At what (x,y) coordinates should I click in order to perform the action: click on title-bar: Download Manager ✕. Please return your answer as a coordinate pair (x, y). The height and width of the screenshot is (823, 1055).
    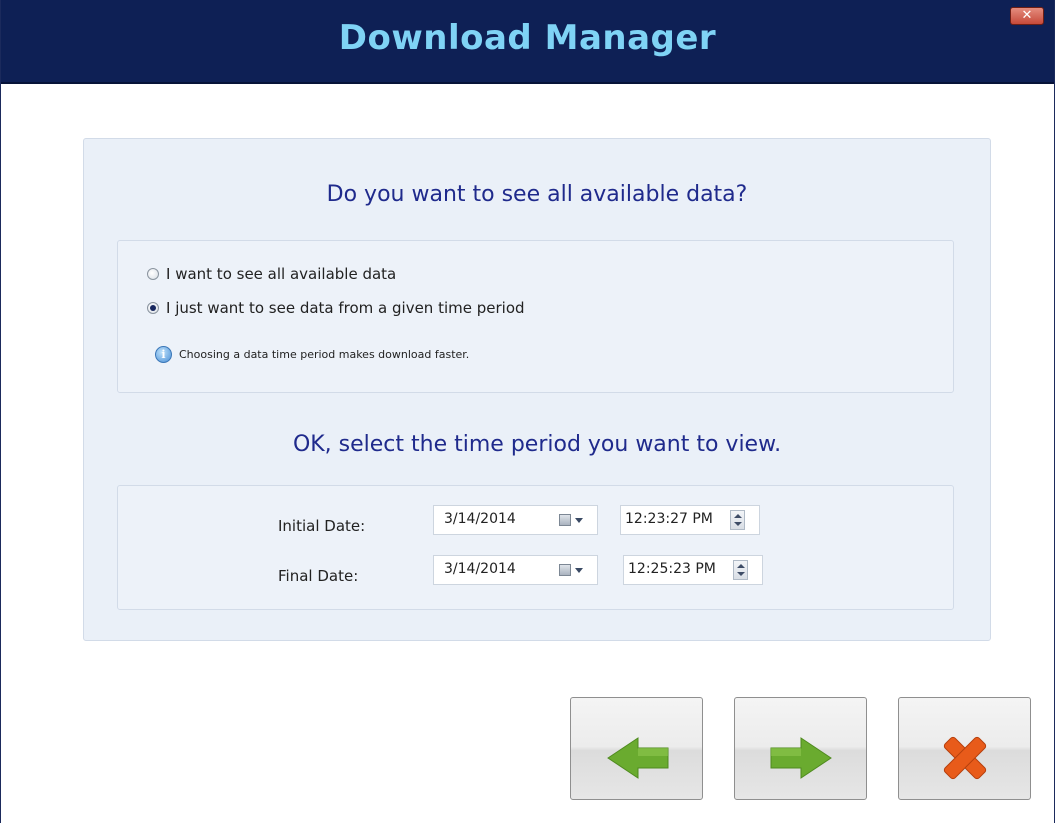
    Looking at the image, I should click on (527, 42).